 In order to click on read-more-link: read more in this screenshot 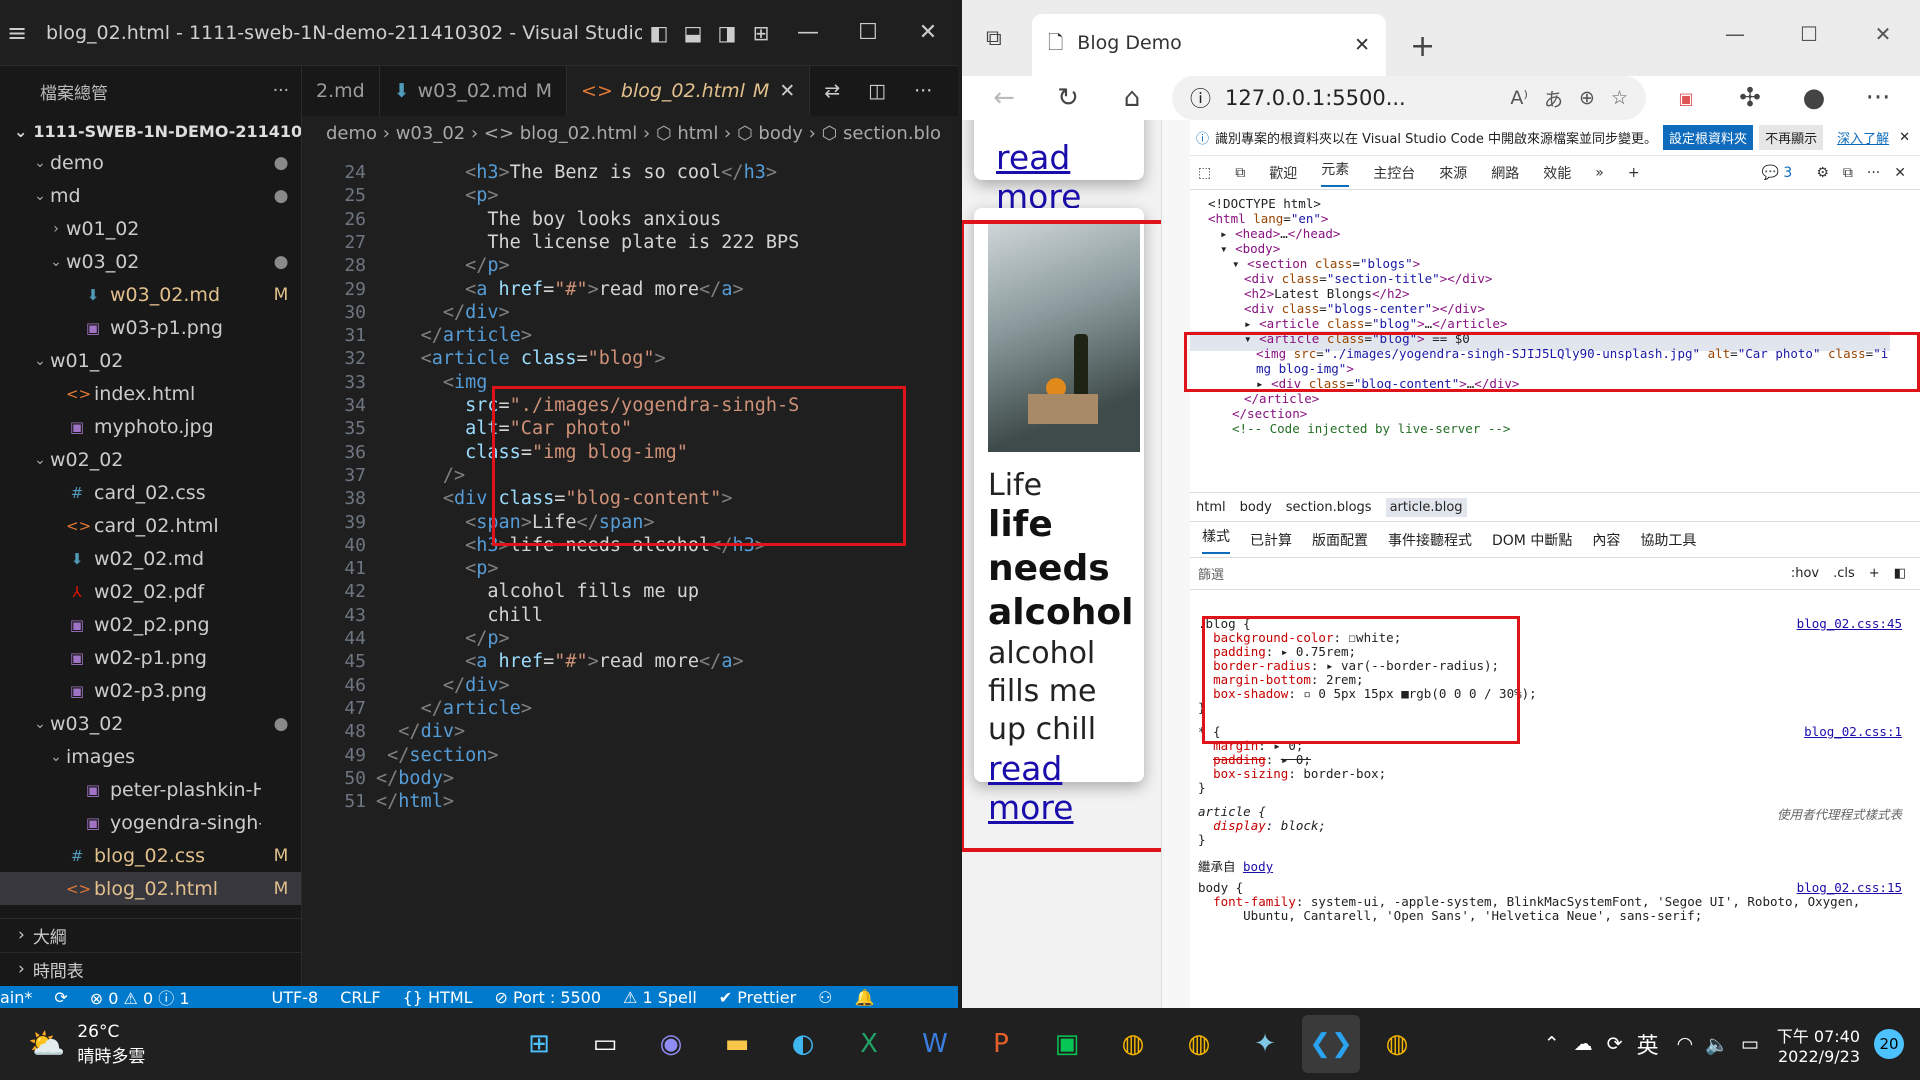, I will do `click(1070, 177)`.